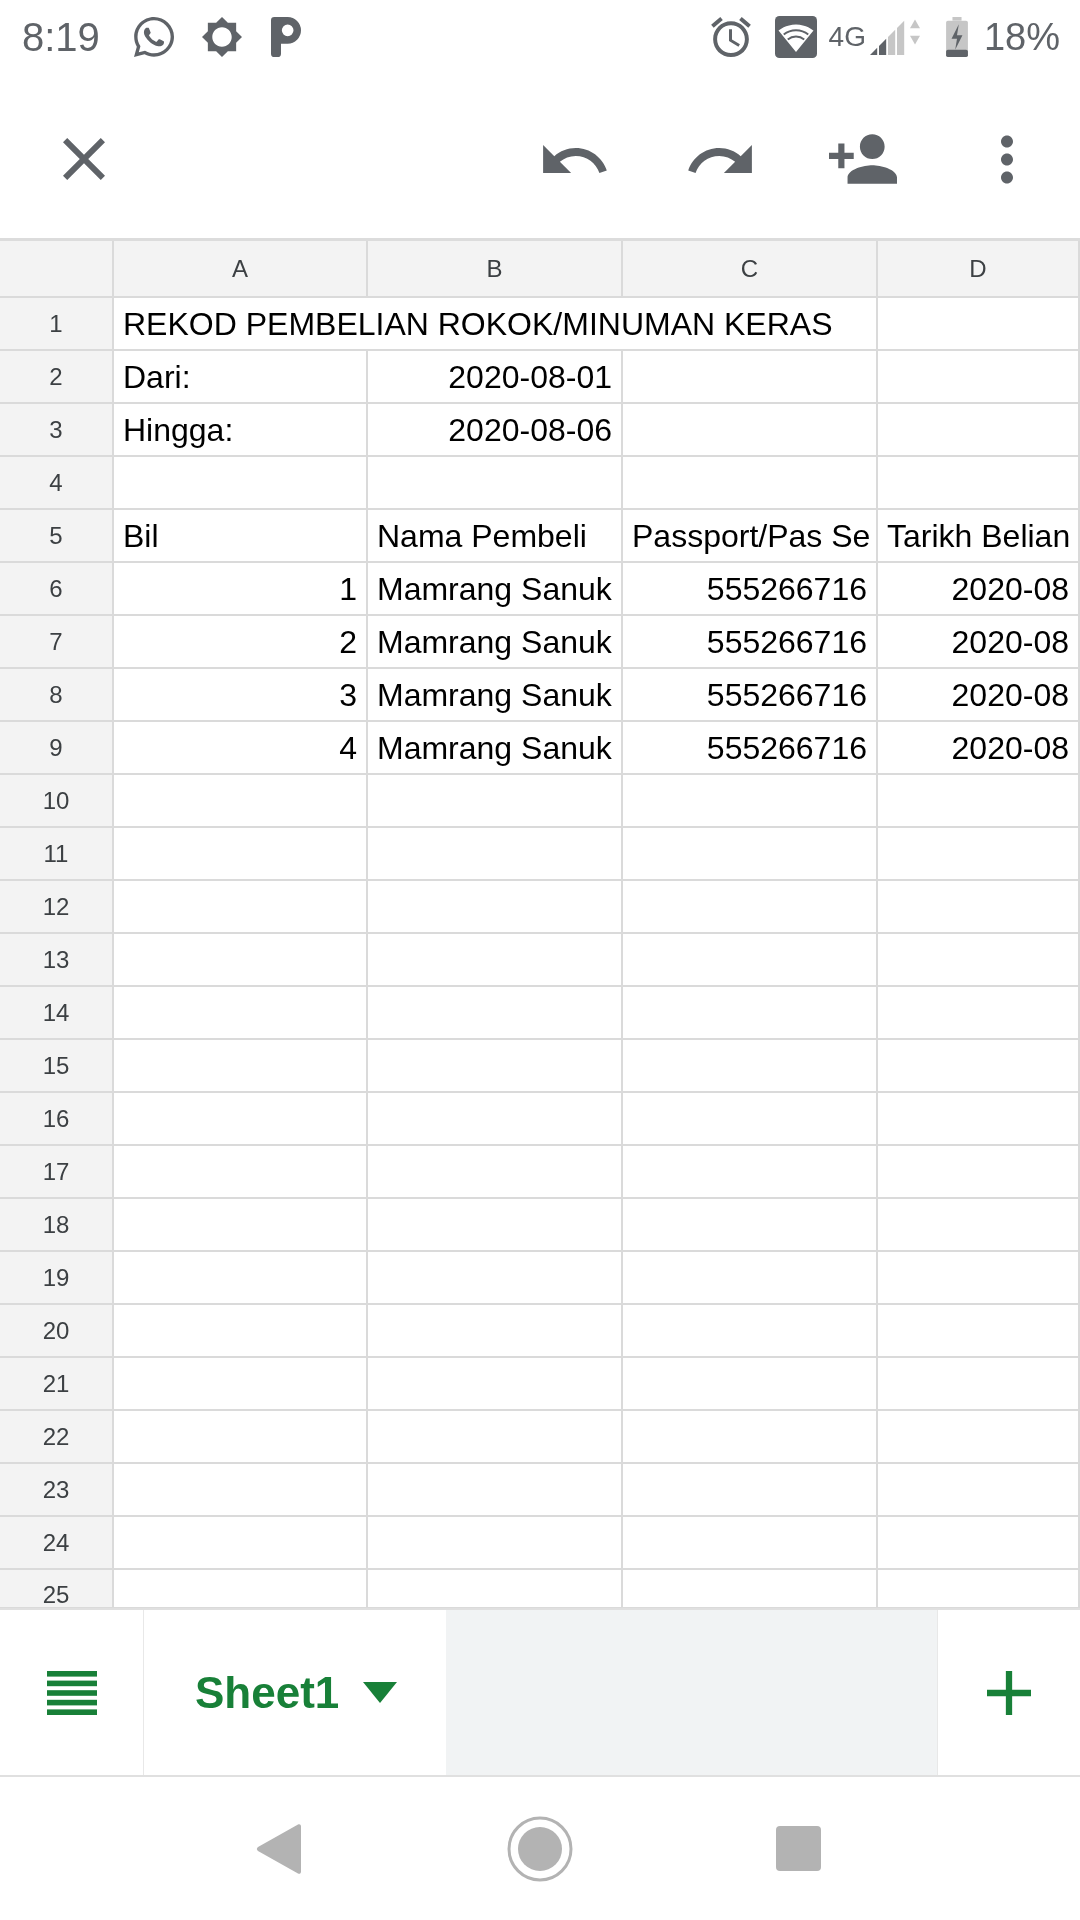 The height and width of the screenshot is (1920, 1080). What do you see at coordinates (241, 589) in the screenshot?
I see `sheet-cell: 1` at bounding box center [241, 589].